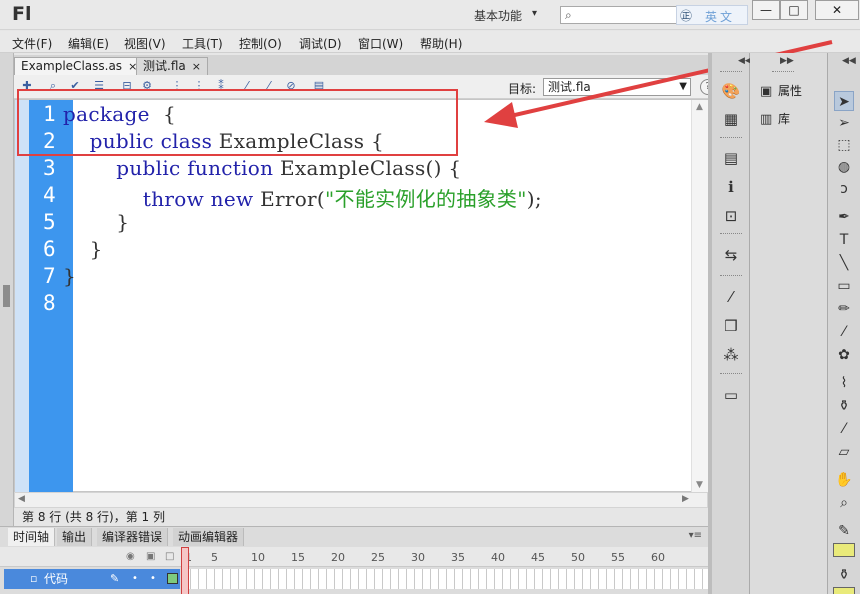 The width and height of the screenshot is (860, 594). Describe the element at coordinates (844, 286) in the screenshot. I see `rectangle-tool-icon: ▭` at that location.